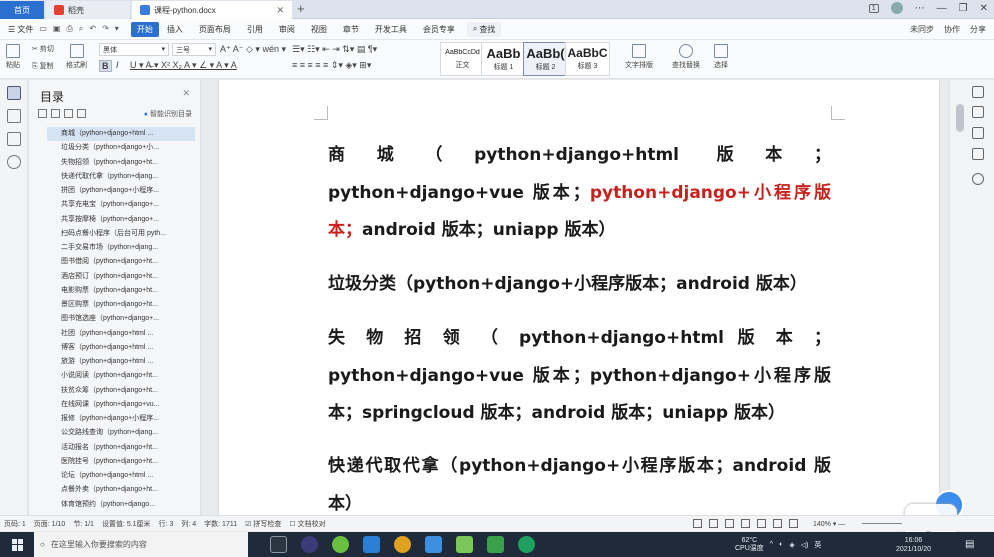  Describe the element at coordinates (729, 523) in the screenshot. I see `edit-mode-icon` at that location.